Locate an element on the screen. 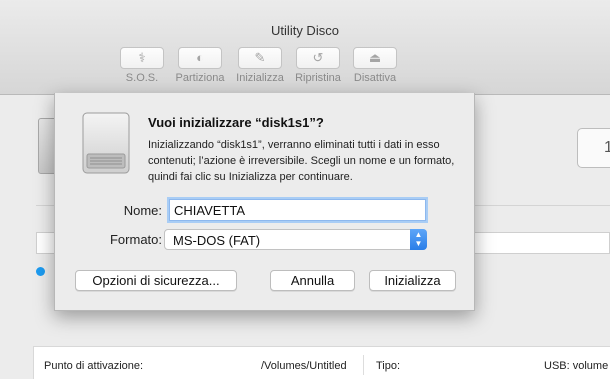 The image size is (610, 379). dialog-title: Vuoi inizializzare “disk1s1”? is located at coordinates (236, 122).